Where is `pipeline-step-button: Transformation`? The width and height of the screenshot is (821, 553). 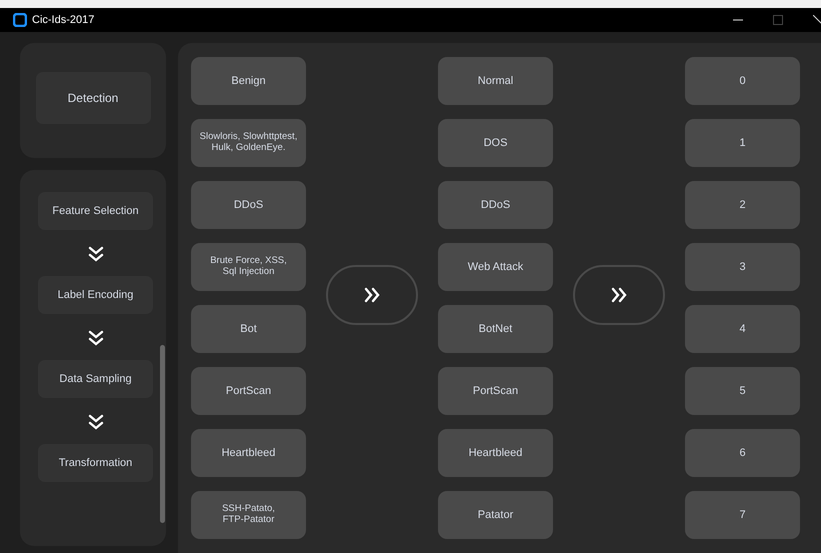 pipeline-step-button: Transformation is located at coordinates (95, 463).